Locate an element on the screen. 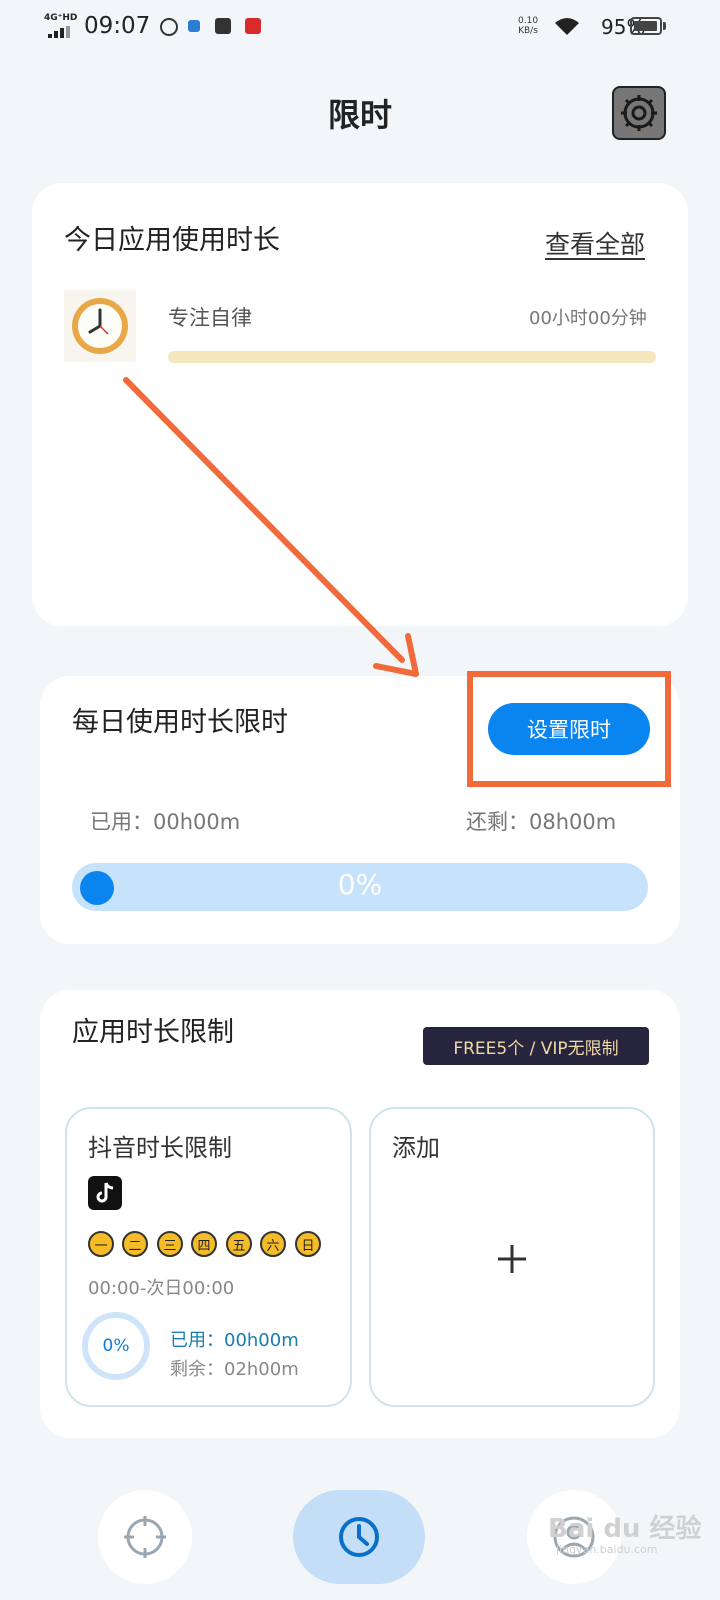  weekday-thu: 四 is located at coordinates (204, 1244).